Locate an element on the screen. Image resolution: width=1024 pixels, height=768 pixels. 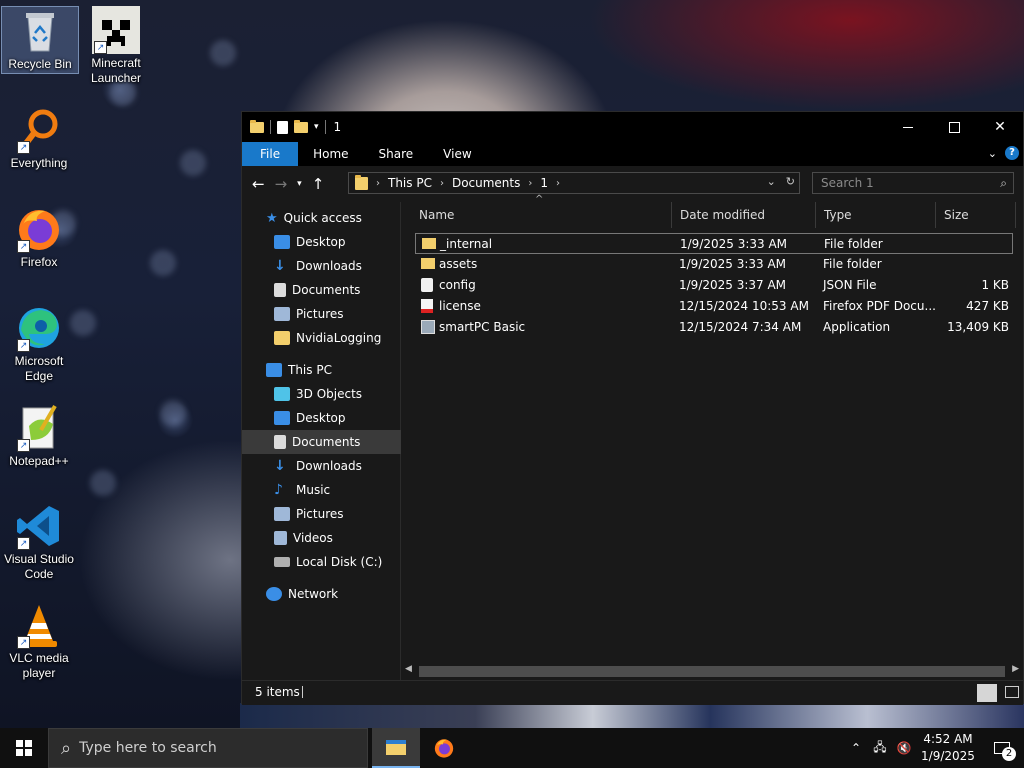
desktop-icon is located at coordinates (282, 242).